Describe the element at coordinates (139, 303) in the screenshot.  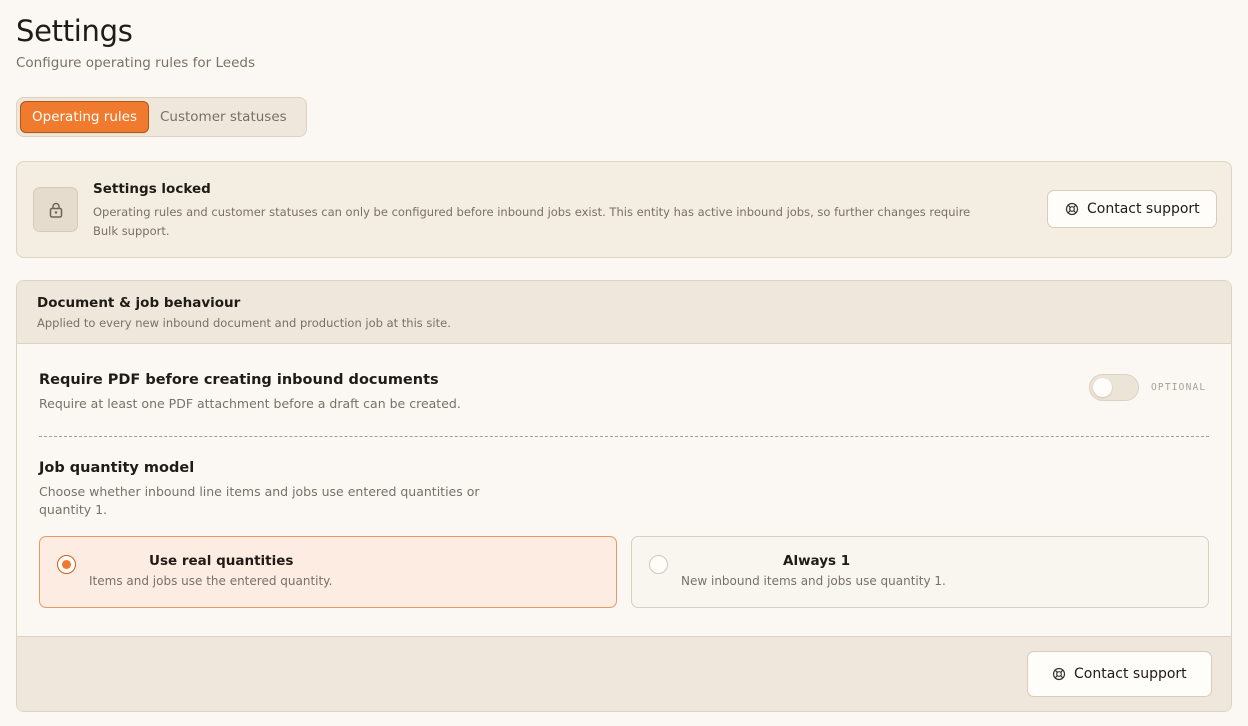
I see `card-title: Document & job behaviour` at that location.